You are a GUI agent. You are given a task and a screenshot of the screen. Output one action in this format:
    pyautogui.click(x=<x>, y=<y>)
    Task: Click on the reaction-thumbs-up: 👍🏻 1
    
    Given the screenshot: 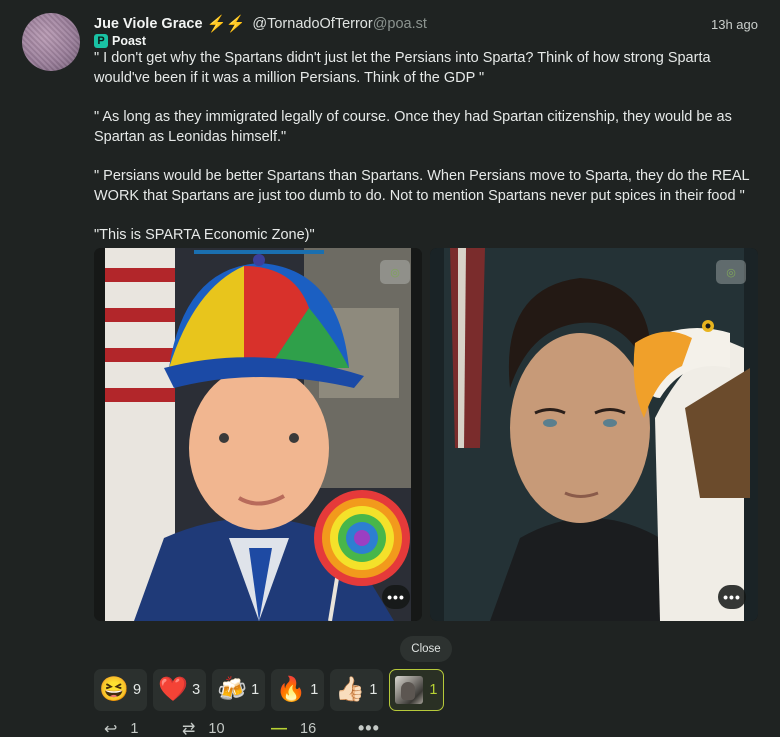 What is the action you would take?
    pyautogui.click(x=357, y=690)
    